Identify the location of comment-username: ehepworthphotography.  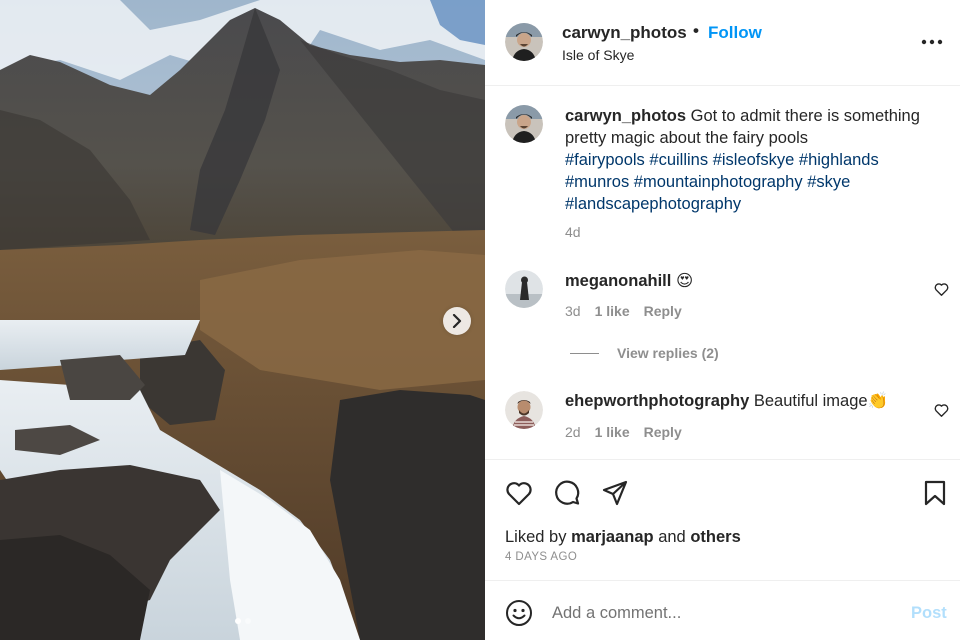
(657, 401).